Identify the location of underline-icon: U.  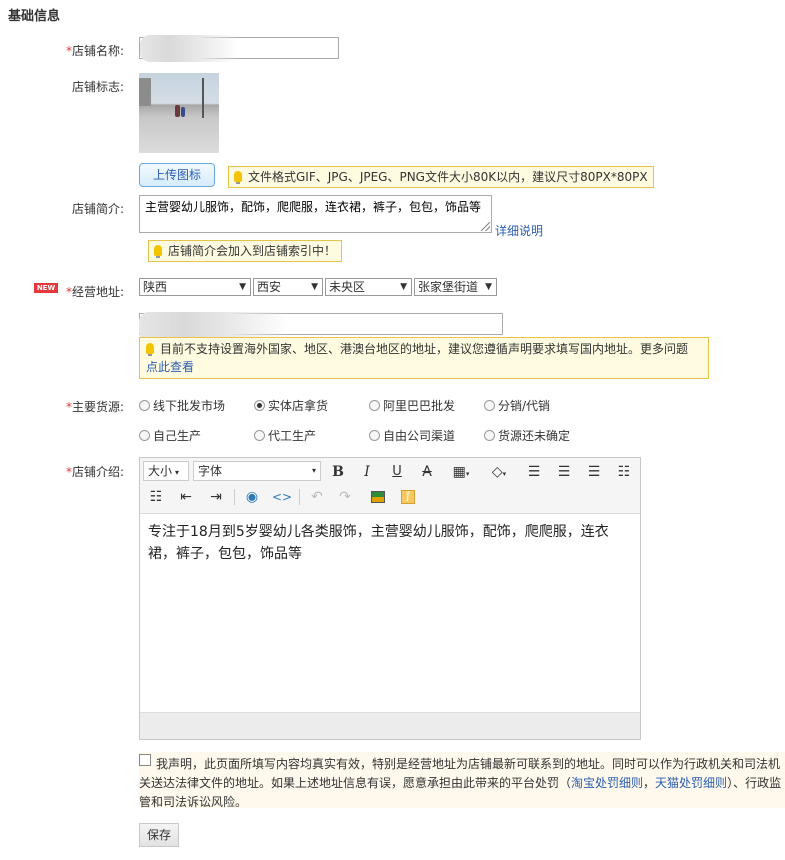
(397, 472).